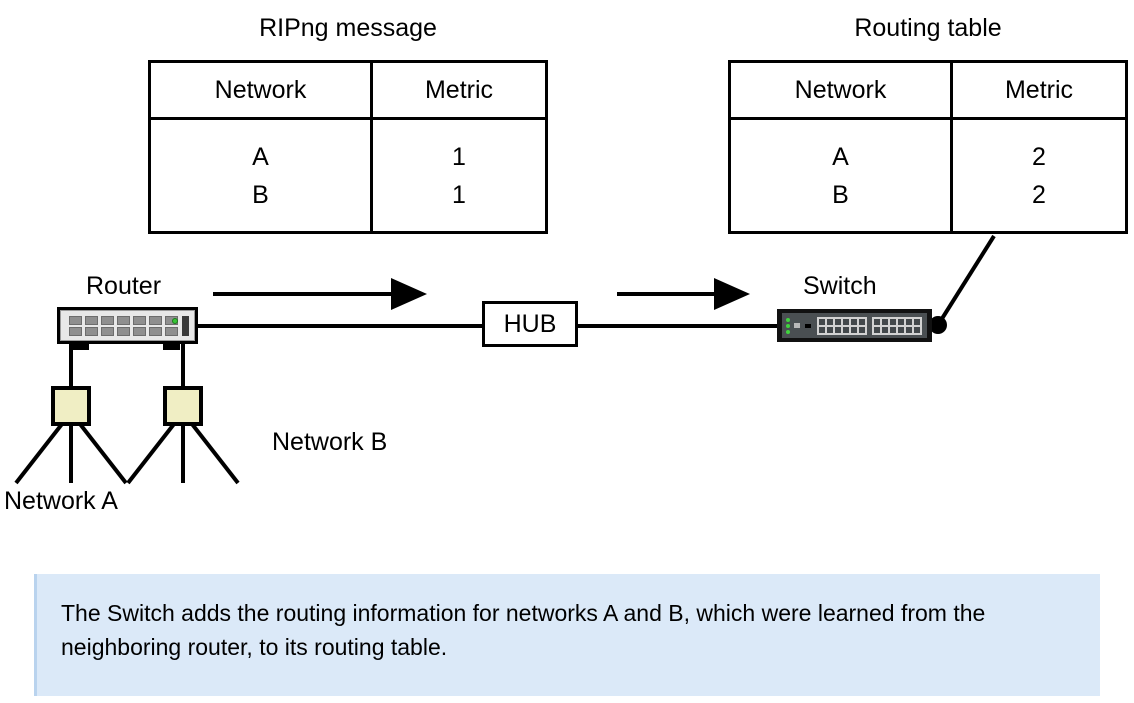 The image size is (1134, 703). Describe the element at coordinates (459, 157) in the screenshot. I see `cell-metric-a: 1` at that location.